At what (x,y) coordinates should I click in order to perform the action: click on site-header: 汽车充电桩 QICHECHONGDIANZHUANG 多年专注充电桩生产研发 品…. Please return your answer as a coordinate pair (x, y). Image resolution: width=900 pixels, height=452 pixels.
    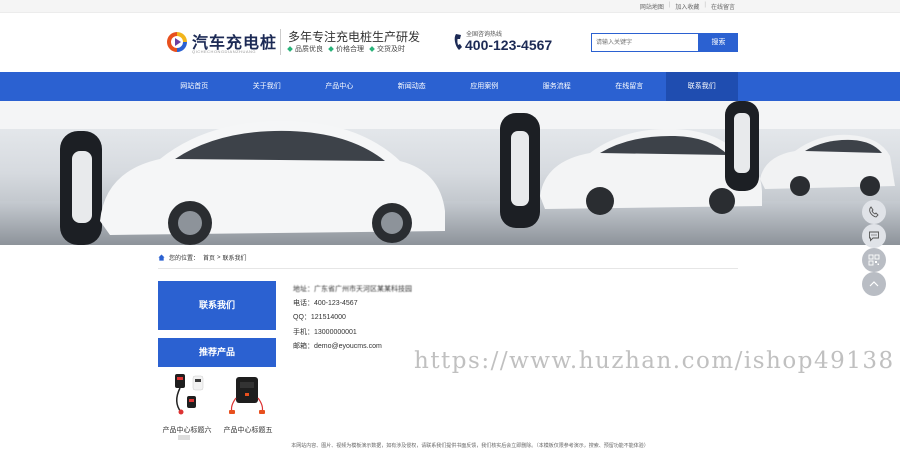
    Looking at the image, I should click on (450, 42).